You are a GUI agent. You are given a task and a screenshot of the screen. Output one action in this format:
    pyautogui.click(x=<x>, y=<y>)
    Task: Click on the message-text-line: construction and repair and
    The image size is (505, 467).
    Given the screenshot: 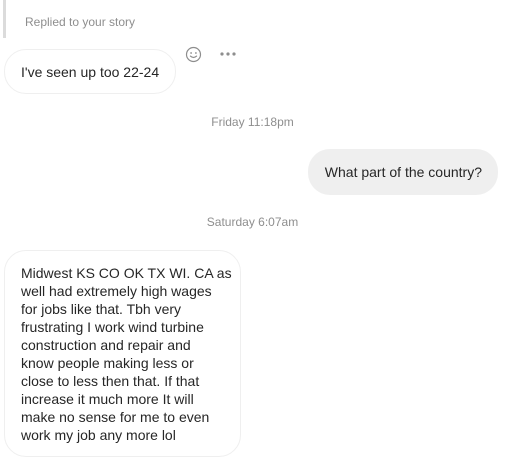 What is the action you would take?
    pyautogui.click(x=106, y=345)
    